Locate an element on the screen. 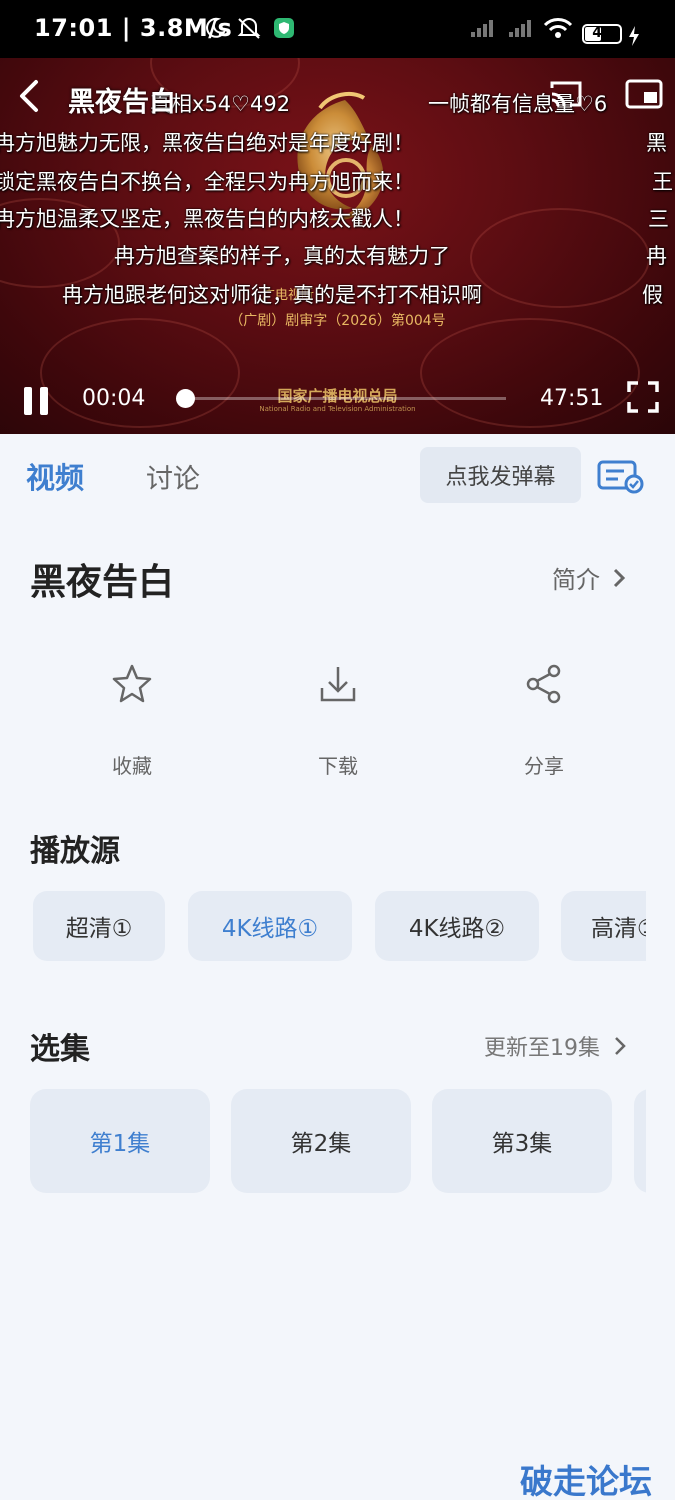 The image size is (675, 1500). source-option-selected: 4K线路① is located at coordinates (270, 926).